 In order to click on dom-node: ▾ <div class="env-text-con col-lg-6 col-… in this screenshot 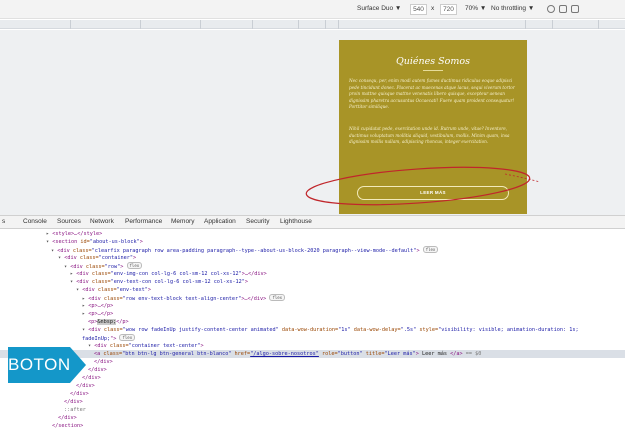, I will do `click(312, 282)`.